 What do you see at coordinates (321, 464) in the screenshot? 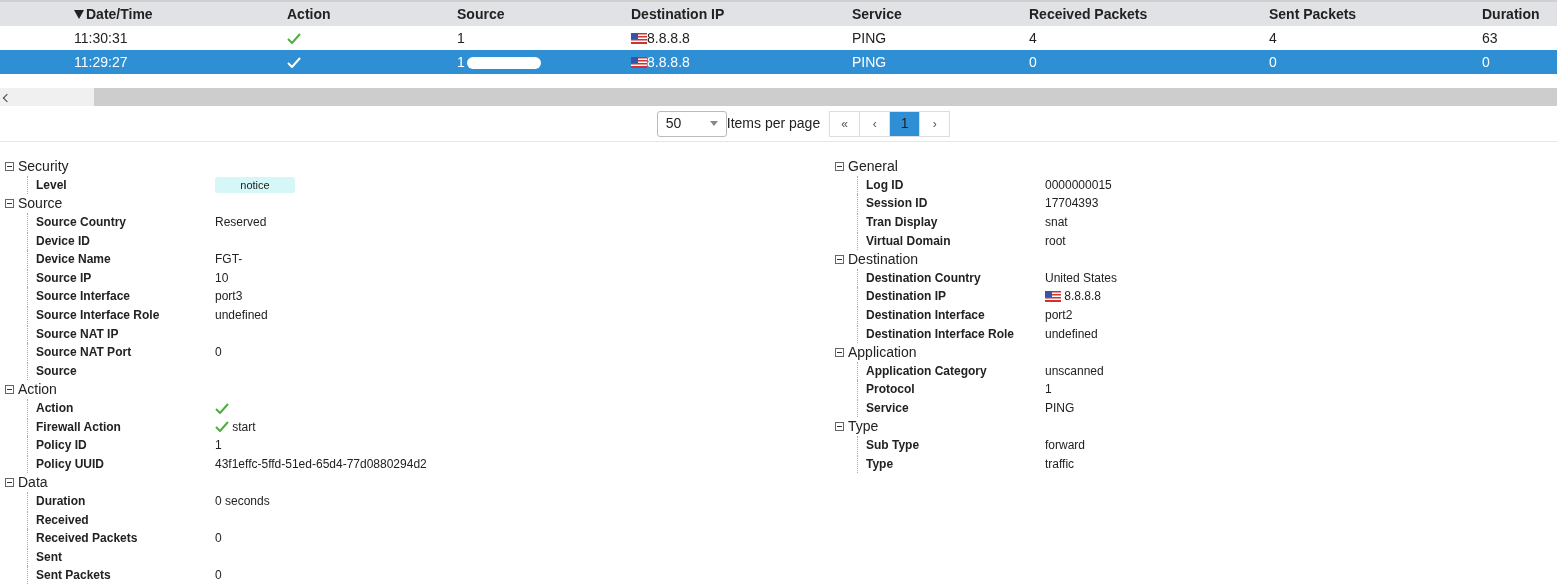
I see `field-value: 43f1effc-5ffd-51ed-65d4-77d0880294d2` at bounding box center [321, 464].